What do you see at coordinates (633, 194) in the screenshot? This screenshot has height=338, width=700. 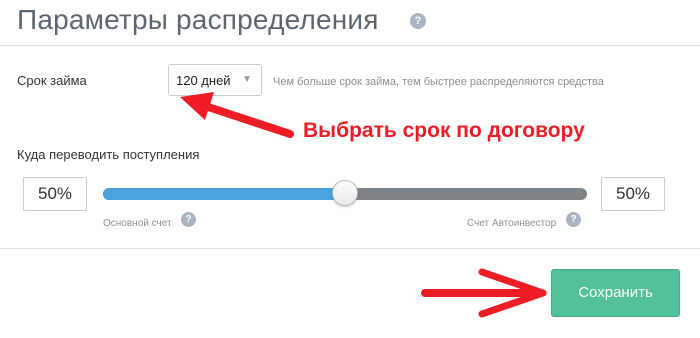 I see `right-percent-field: 50%` at bounding box center [633, 194].